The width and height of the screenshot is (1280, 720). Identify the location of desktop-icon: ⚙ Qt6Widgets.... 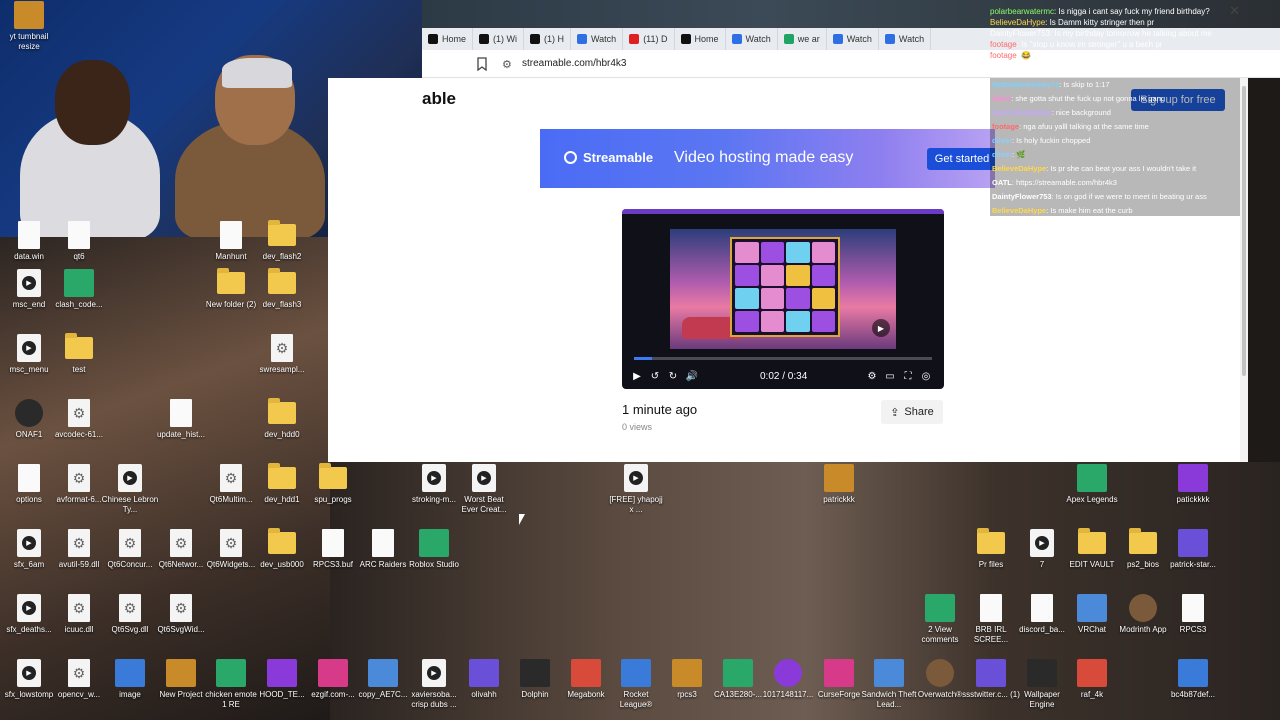
(231, 549).